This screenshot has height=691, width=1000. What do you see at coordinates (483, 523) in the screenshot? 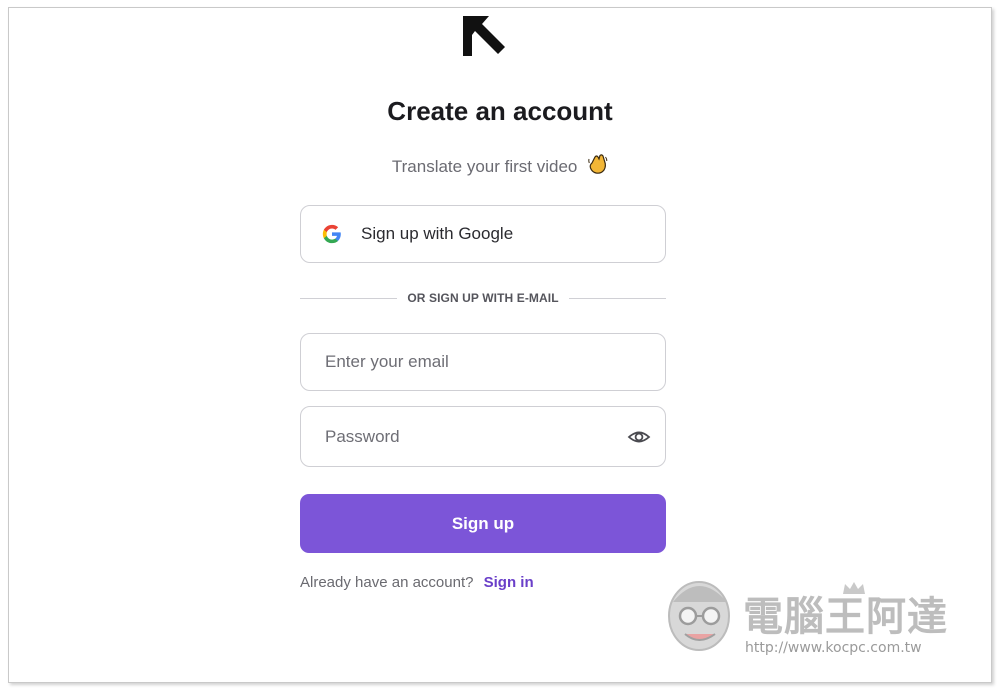
I see `signup-button: Sign up` at bounding box center [483, 523].